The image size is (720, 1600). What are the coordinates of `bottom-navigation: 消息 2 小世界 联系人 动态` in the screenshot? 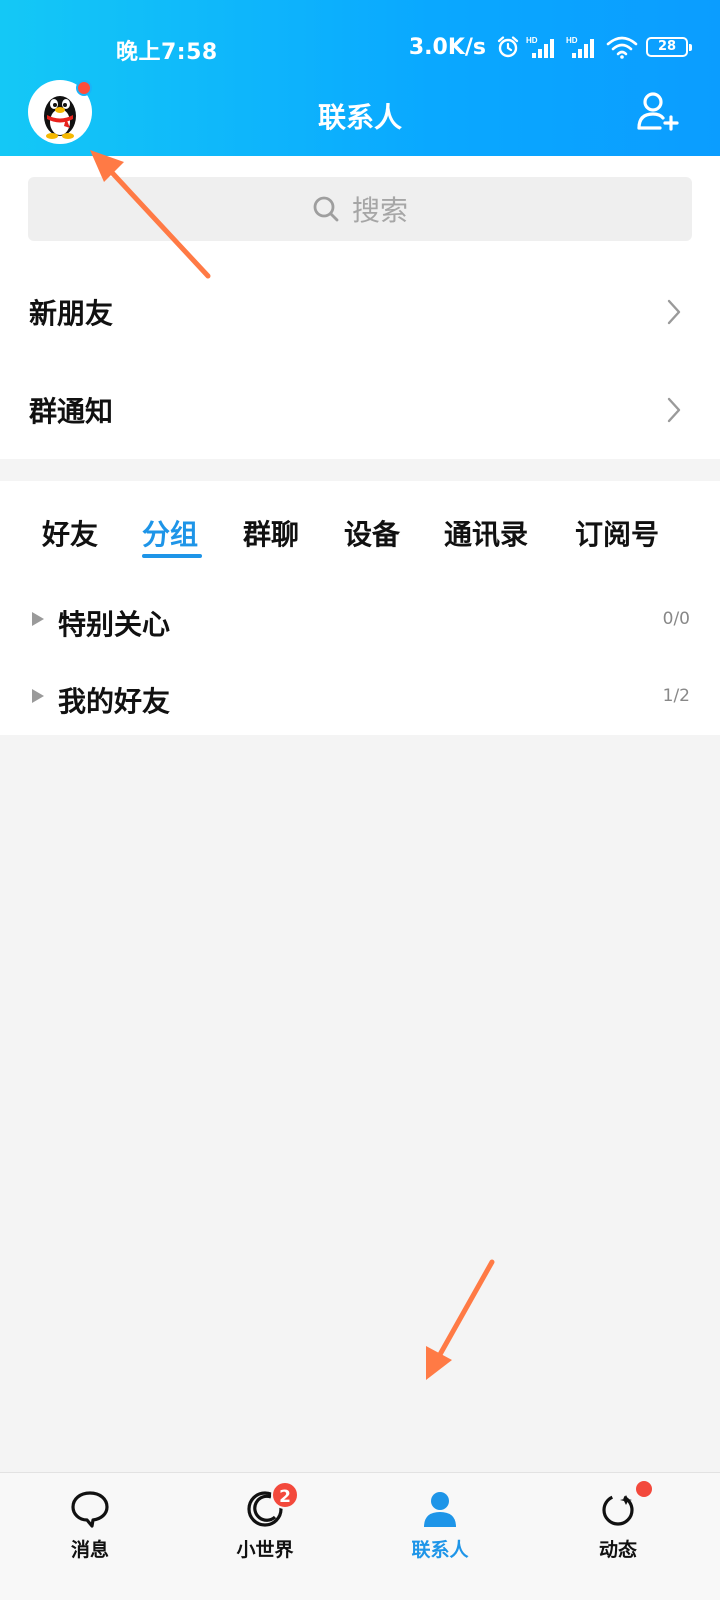 It's located at (360, 1536).